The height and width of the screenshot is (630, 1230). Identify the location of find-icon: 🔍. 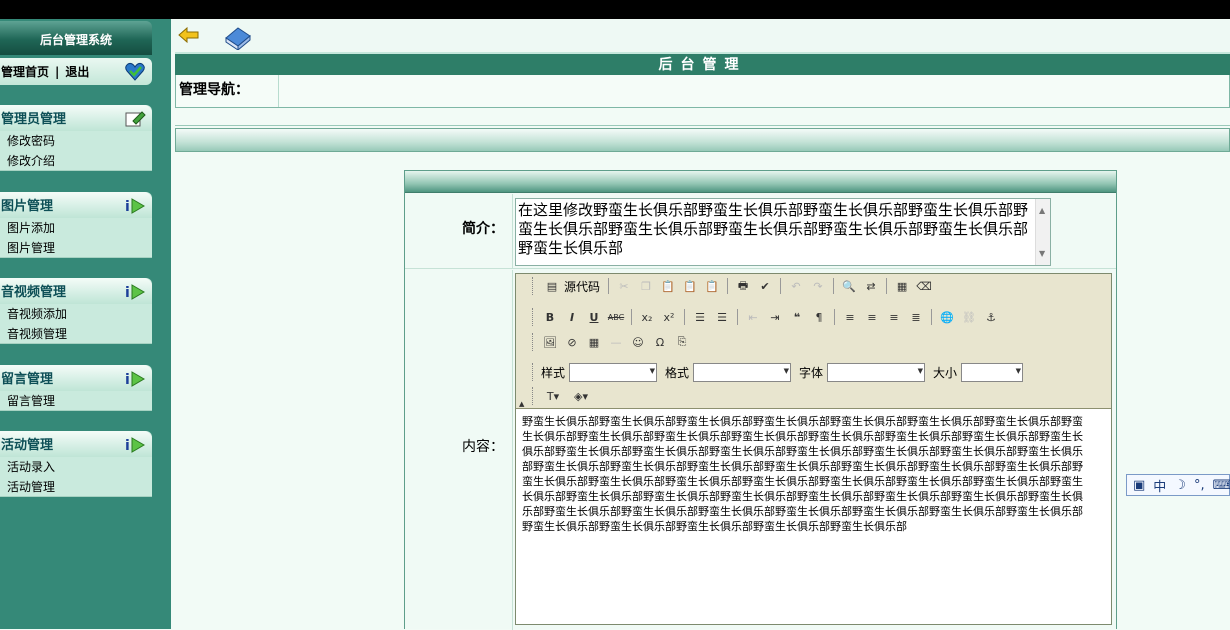
(849, 286).